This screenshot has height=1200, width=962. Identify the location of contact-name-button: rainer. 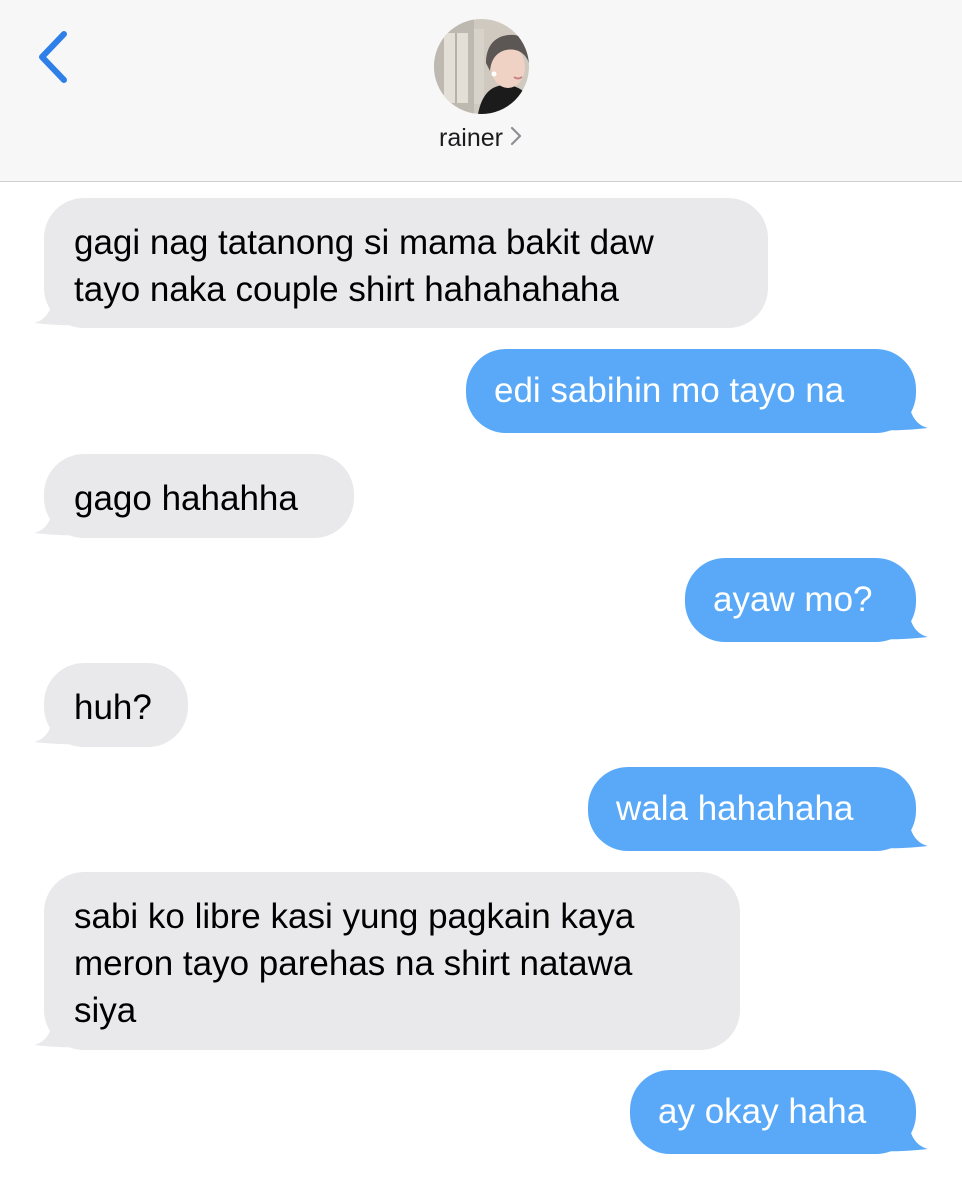
(481, 139).